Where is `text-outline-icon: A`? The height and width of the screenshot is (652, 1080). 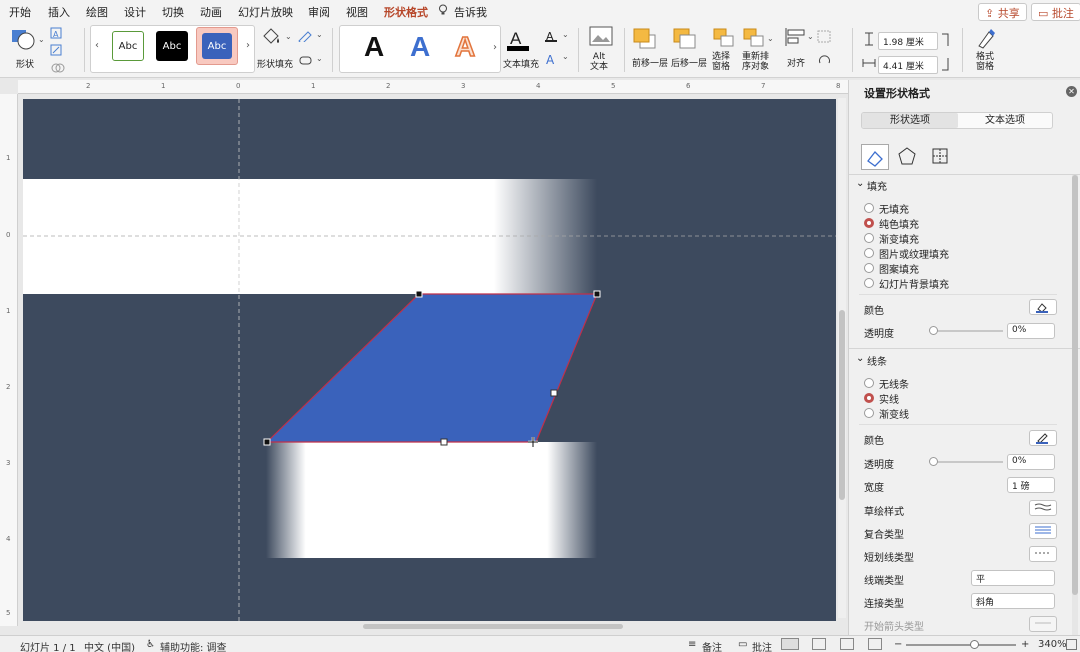 text-outline-icon: A is located at coordinates (552, 37).